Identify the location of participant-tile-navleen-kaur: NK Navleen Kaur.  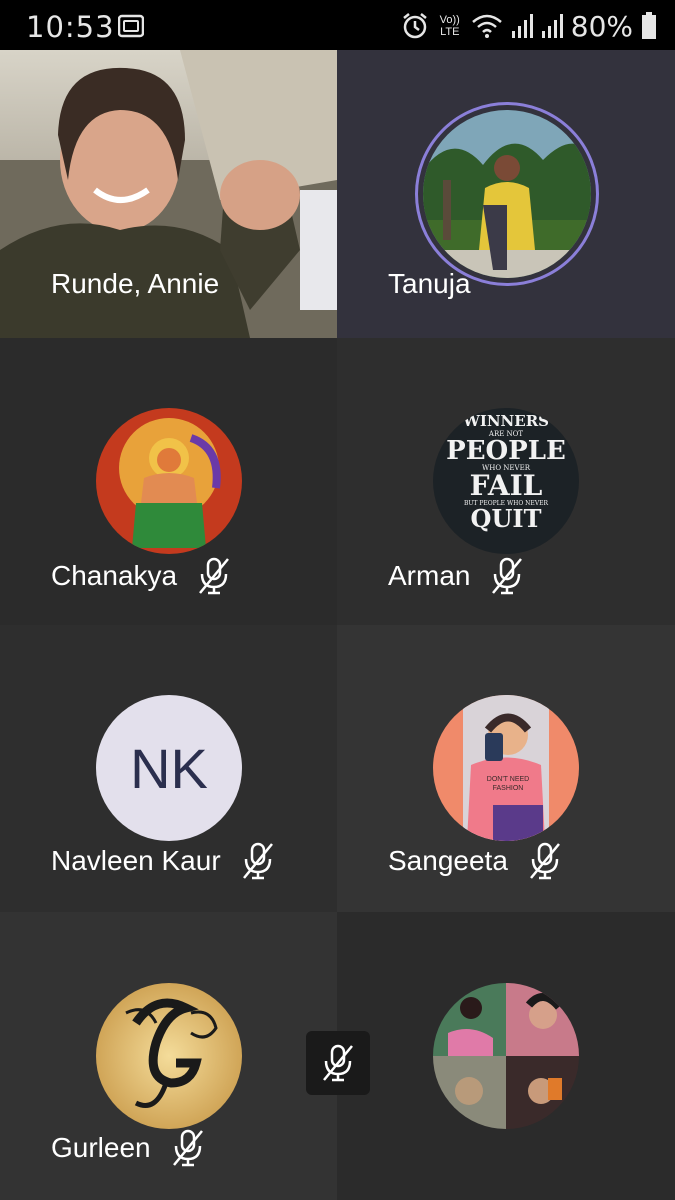
(168, 768).